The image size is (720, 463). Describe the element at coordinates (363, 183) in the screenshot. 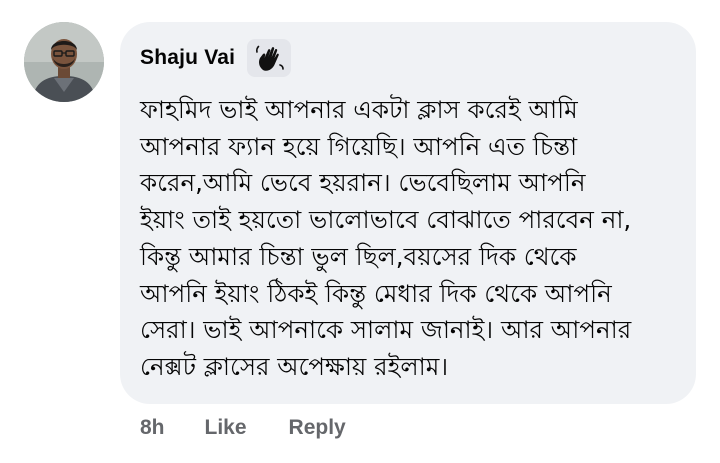

I see `comment-text-line: করেন,আমি ভেবে হয়রান। ভেবেছিলাম আপনি` at that location.